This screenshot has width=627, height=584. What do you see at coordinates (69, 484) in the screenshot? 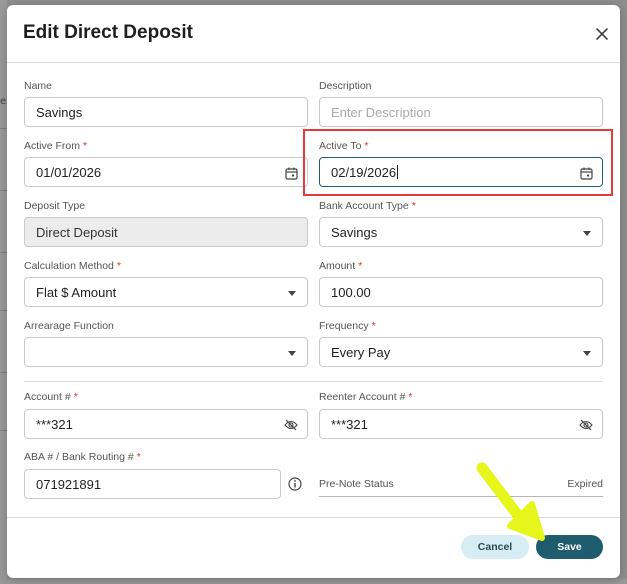
I see `aba-routing-value: 071921891` at bounding box center [69, 484].